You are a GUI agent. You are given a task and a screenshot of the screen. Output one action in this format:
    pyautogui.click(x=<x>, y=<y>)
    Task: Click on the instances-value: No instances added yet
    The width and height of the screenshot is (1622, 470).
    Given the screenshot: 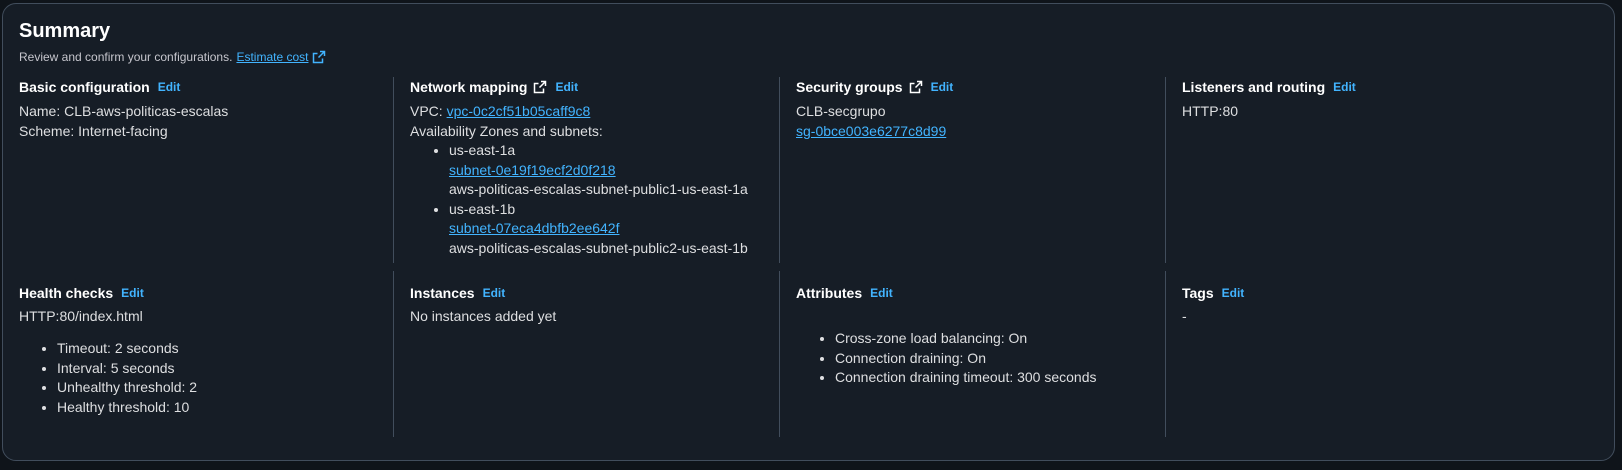 What is the action you would take?
    pyautogui.click(x=483, y=316)
    